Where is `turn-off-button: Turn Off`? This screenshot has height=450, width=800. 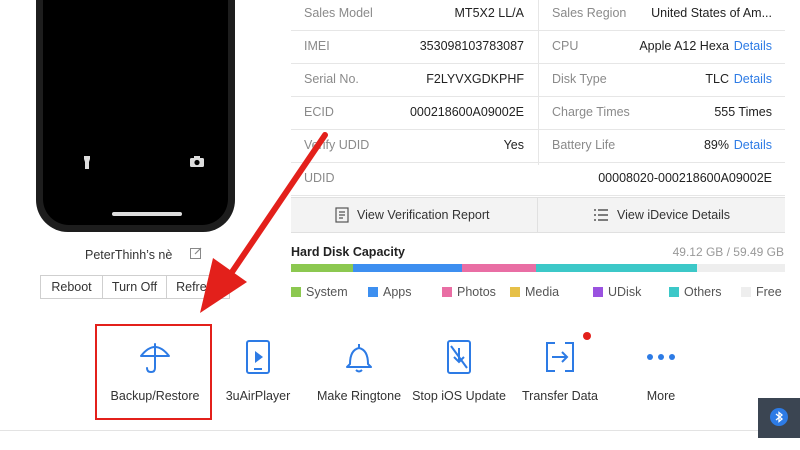 turn-off-button: Turn Off is located at coordinates (135, 287).